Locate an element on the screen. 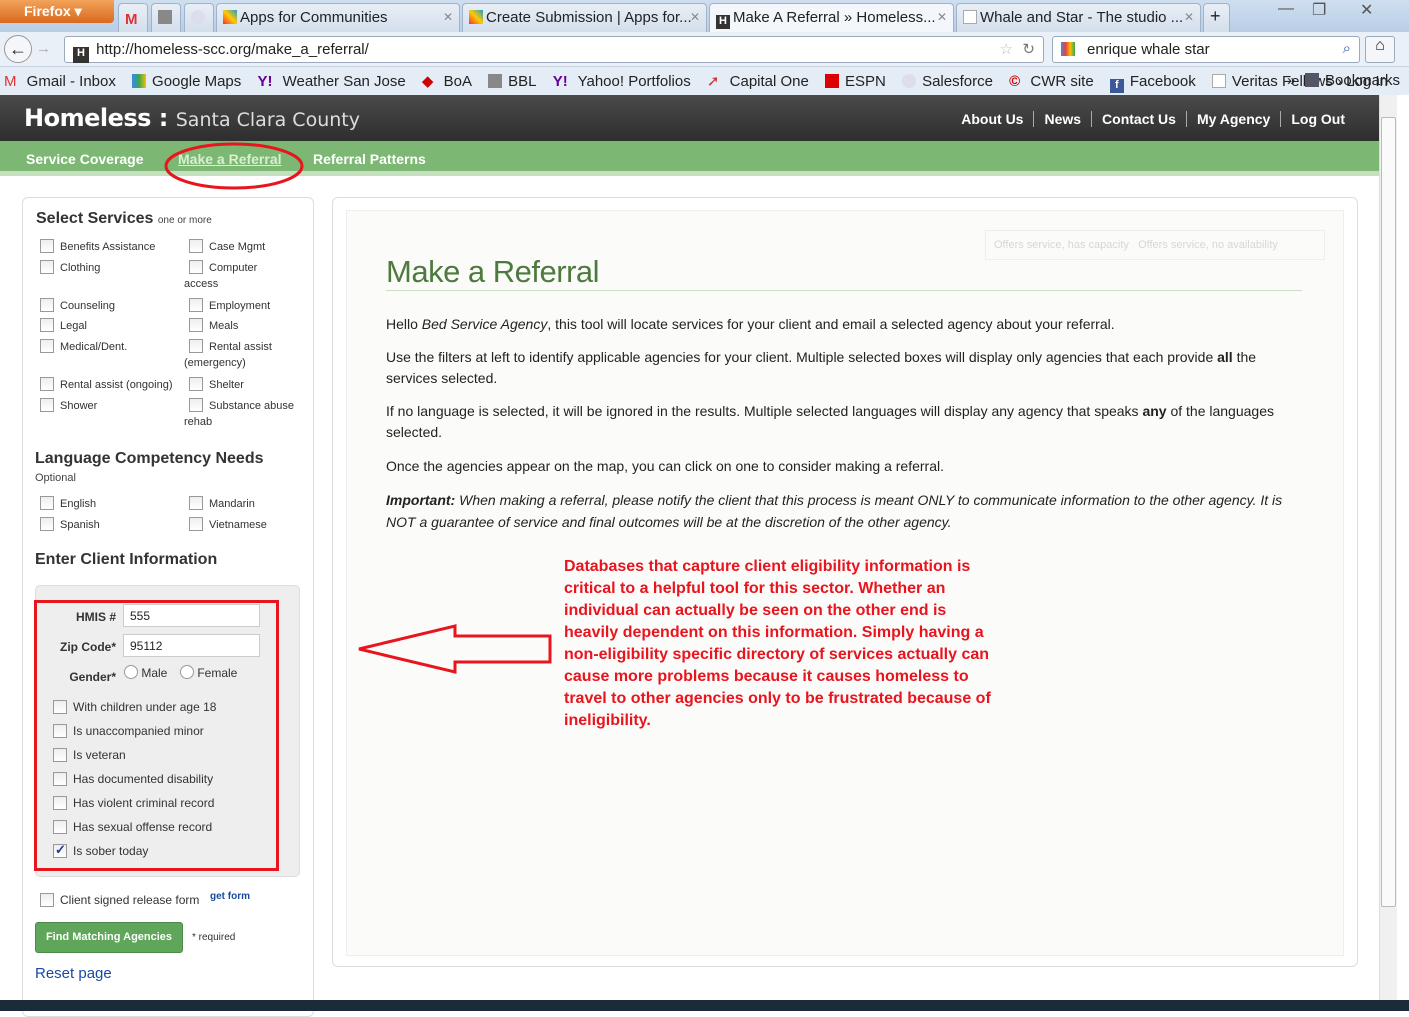 The image size is (1409, 1017). language-label: Vietnamese is located at coordinates (238, 525).